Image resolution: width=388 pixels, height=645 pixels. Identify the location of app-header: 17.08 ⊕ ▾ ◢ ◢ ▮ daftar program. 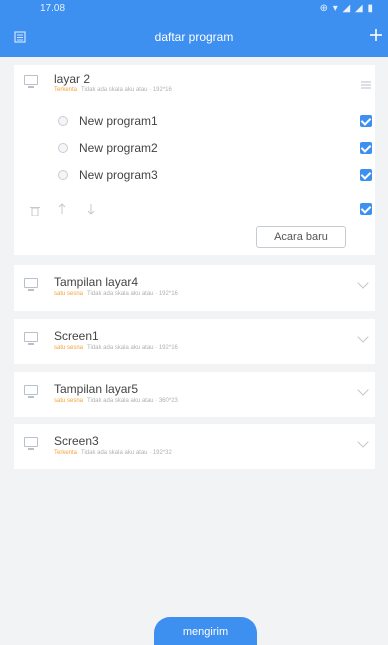
(194, 28).